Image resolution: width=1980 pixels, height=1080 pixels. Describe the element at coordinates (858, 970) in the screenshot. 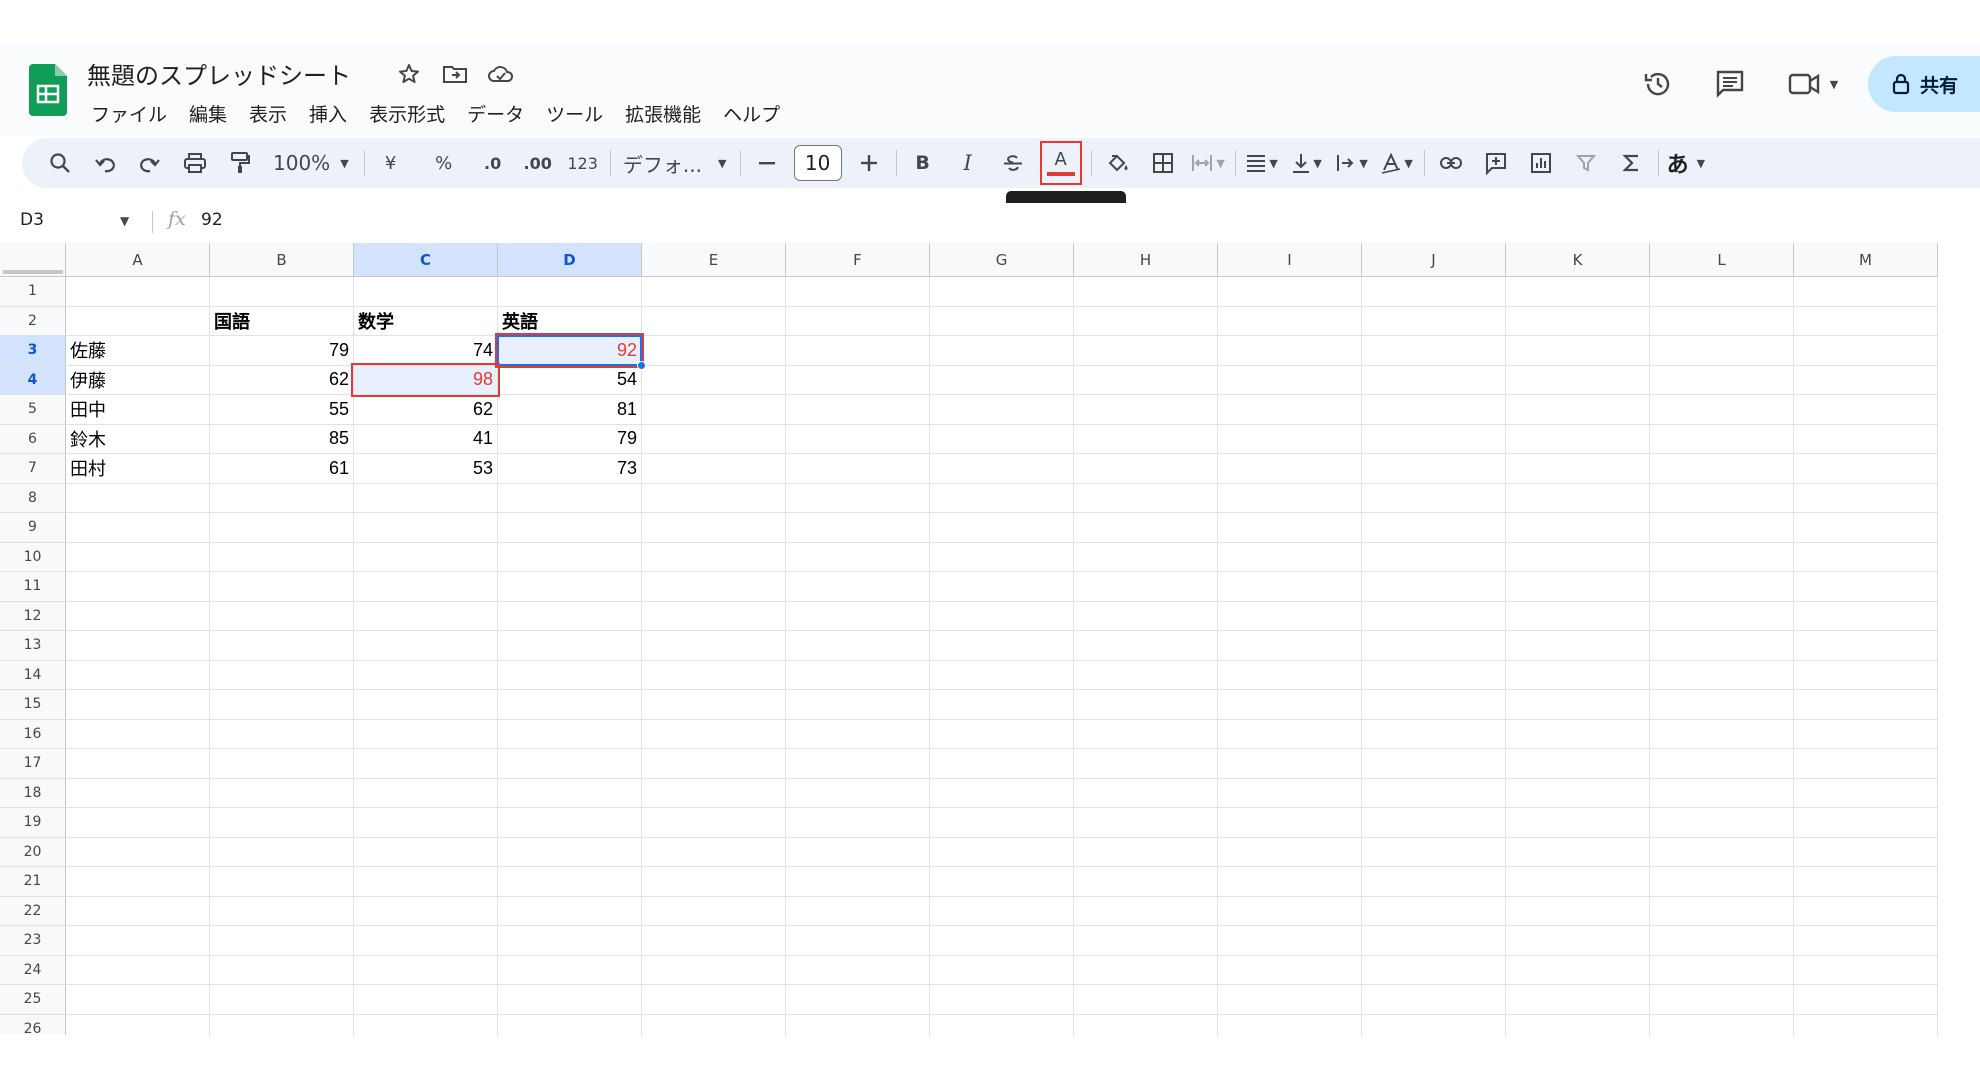

I see `cell-F24` at that location.